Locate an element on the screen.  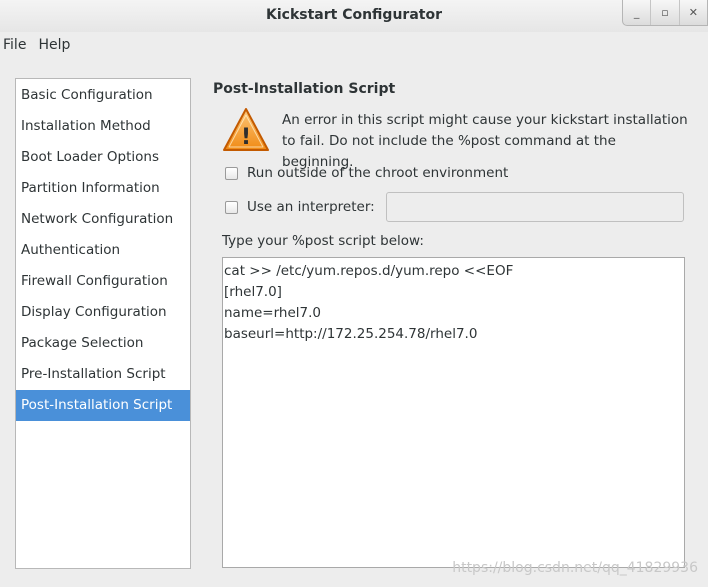
chroot-checkbox-label: Run outside of the chroot environment is located at coordinates (377, 173).